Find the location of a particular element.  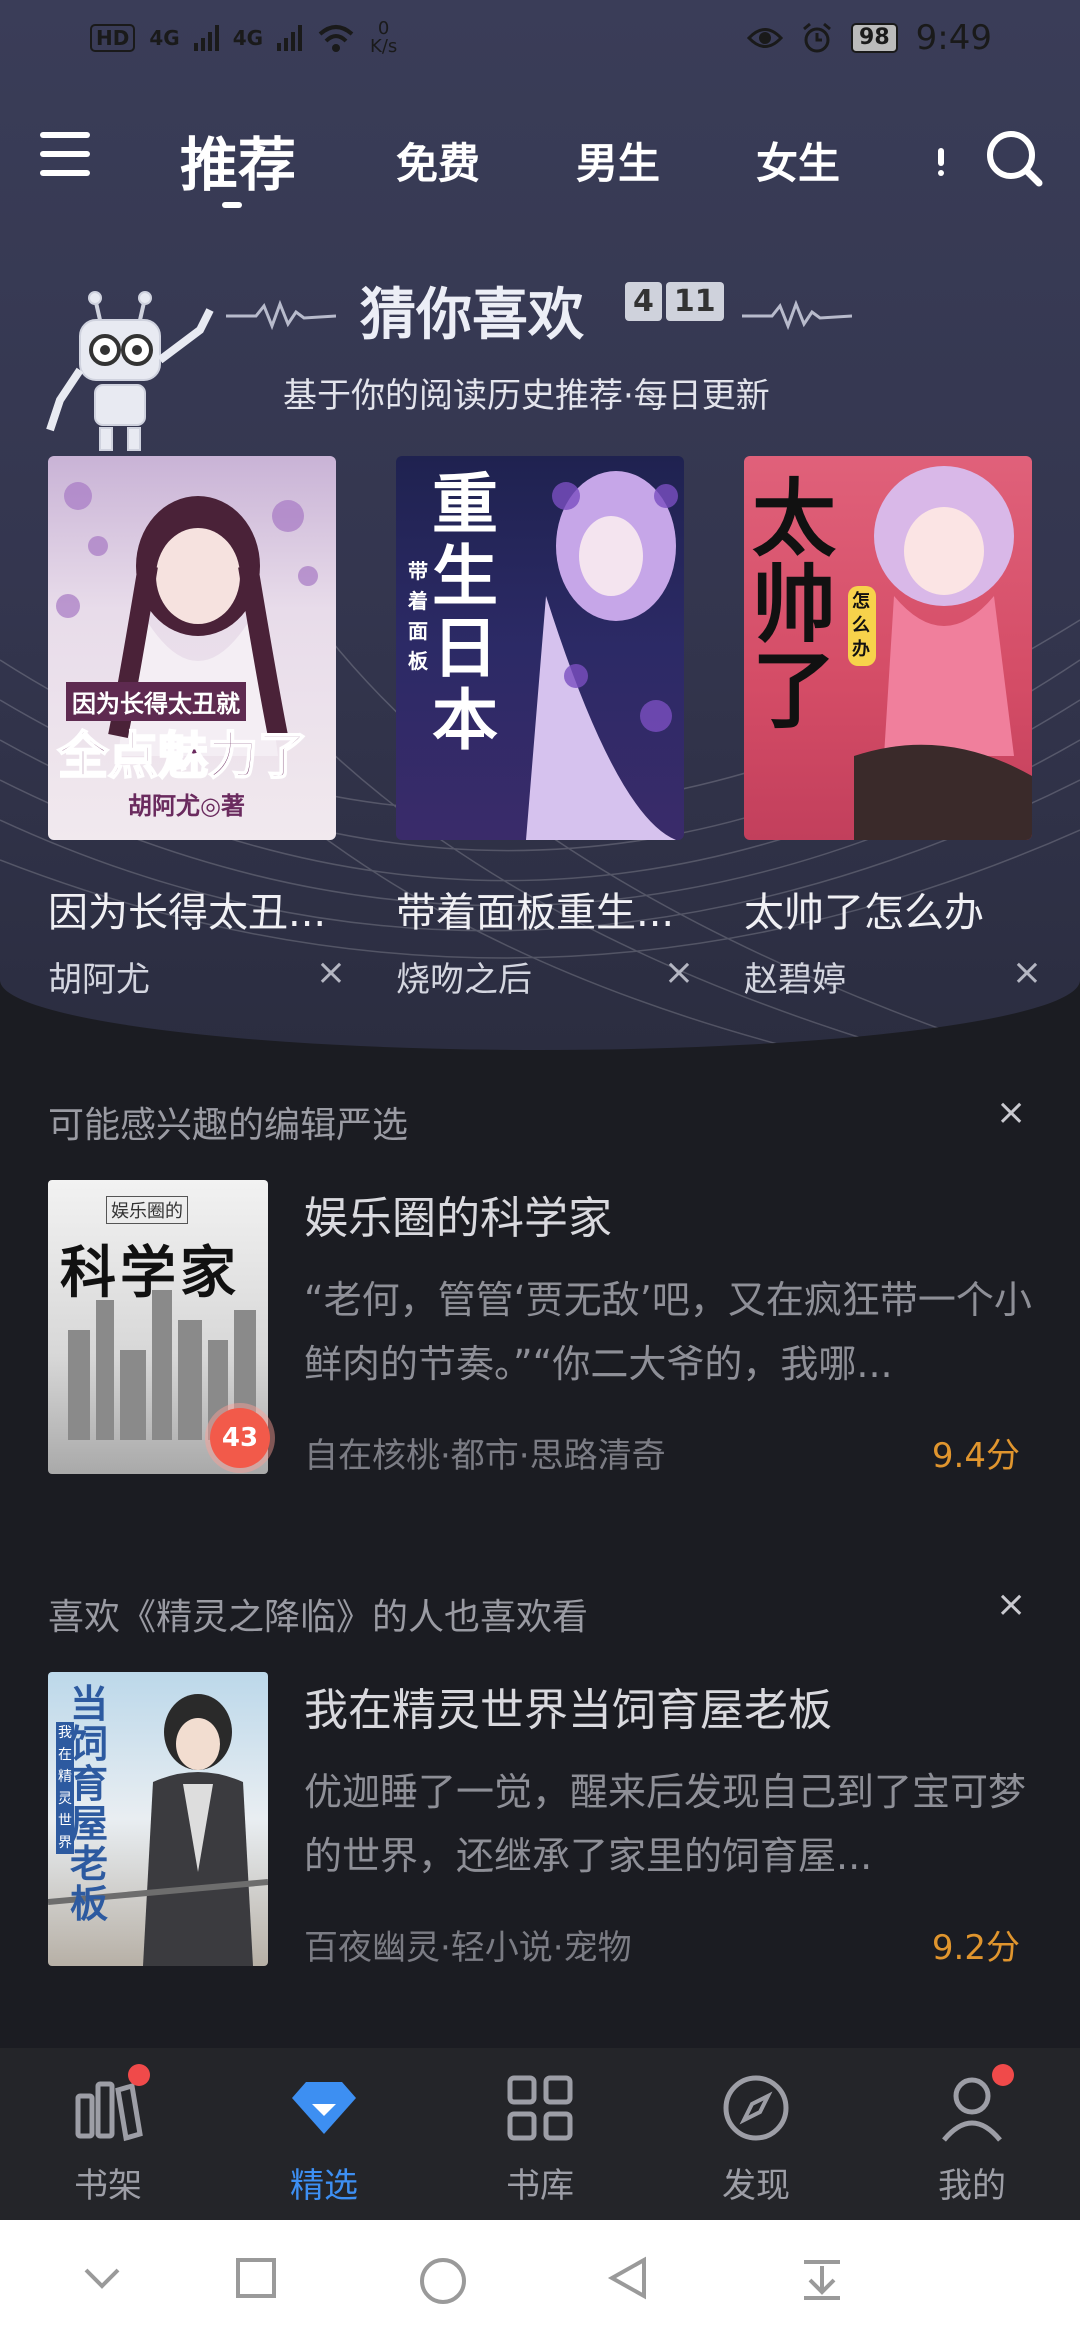

calendar-day: 11 is located at coordinates (694, 301).